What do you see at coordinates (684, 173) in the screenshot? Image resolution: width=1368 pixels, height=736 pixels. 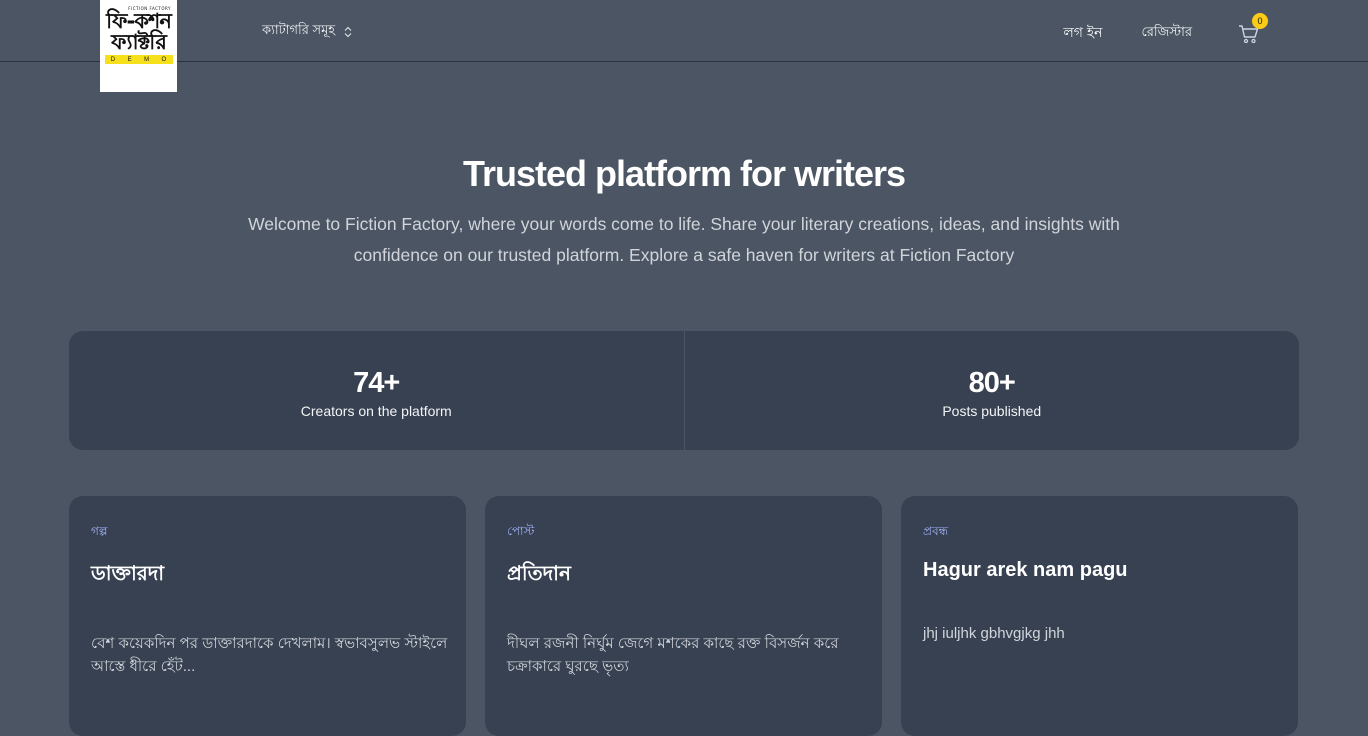 I see `hero-title: Trusted platform for writers` at bounding box center [684, 173].